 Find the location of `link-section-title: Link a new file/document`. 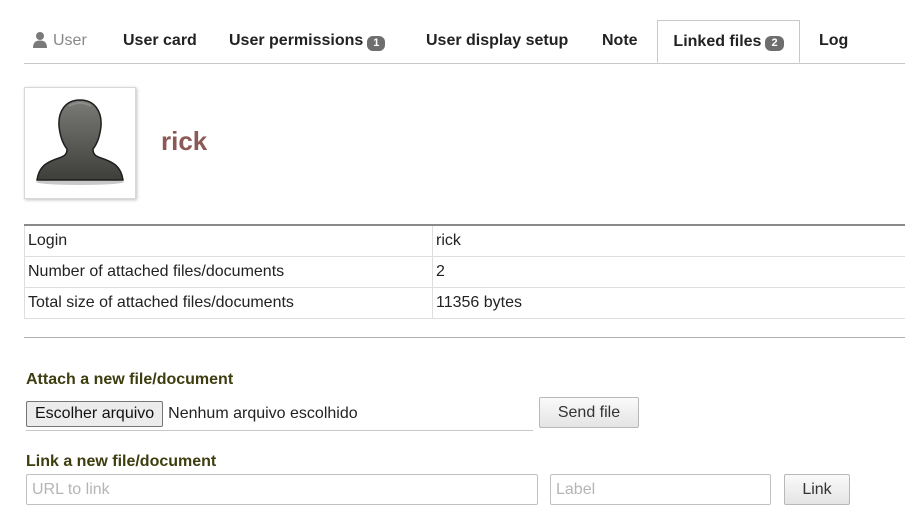

link-section-title: Link a new file/document is located at coordinates (121, 461).